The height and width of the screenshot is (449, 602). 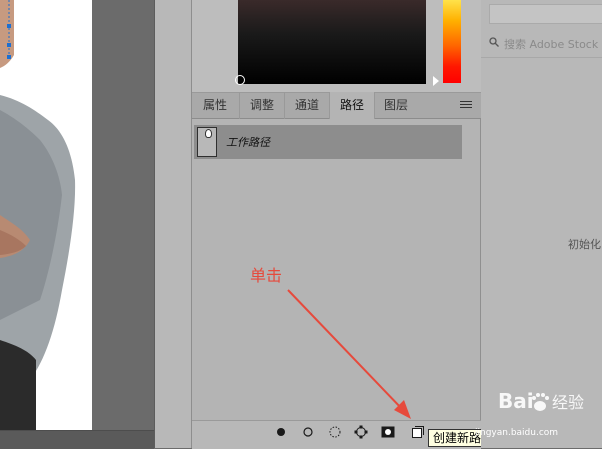 I want to click on load-selection-button, so click(x=335, y=432).